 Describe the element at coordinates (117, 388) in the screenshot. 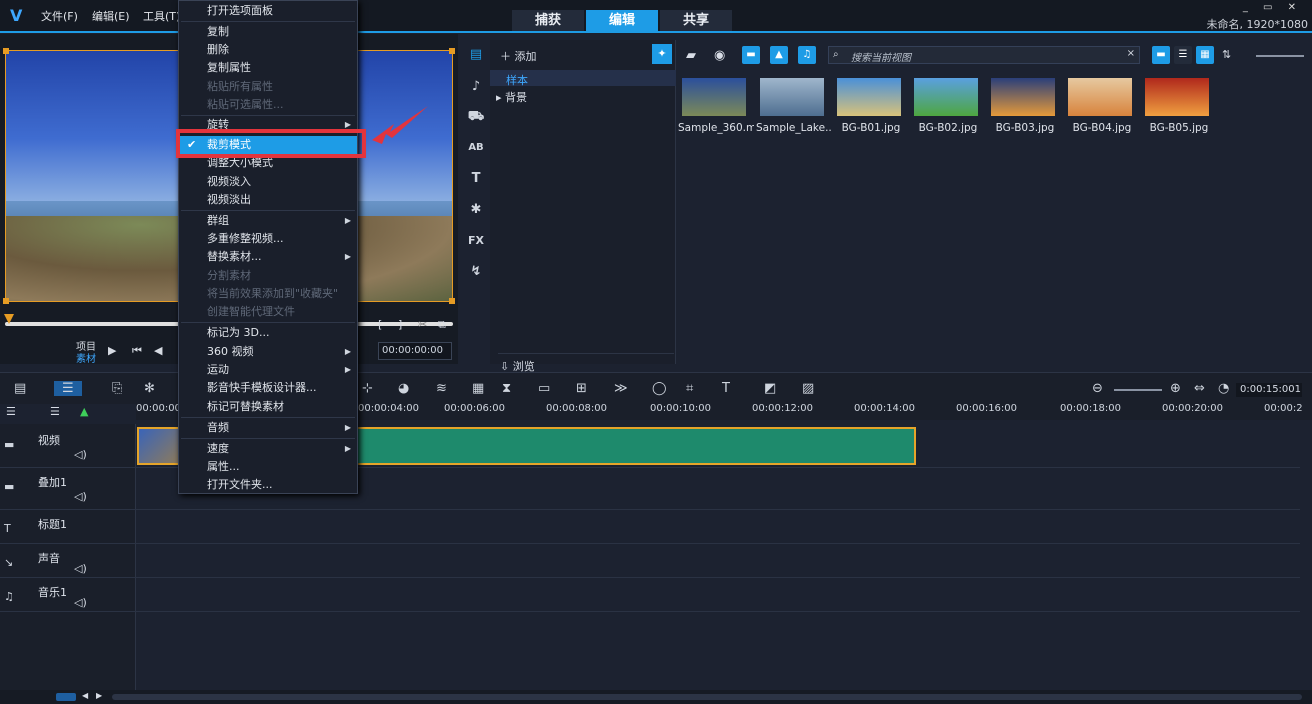

I see `undo-icon: ⎘` at that location.